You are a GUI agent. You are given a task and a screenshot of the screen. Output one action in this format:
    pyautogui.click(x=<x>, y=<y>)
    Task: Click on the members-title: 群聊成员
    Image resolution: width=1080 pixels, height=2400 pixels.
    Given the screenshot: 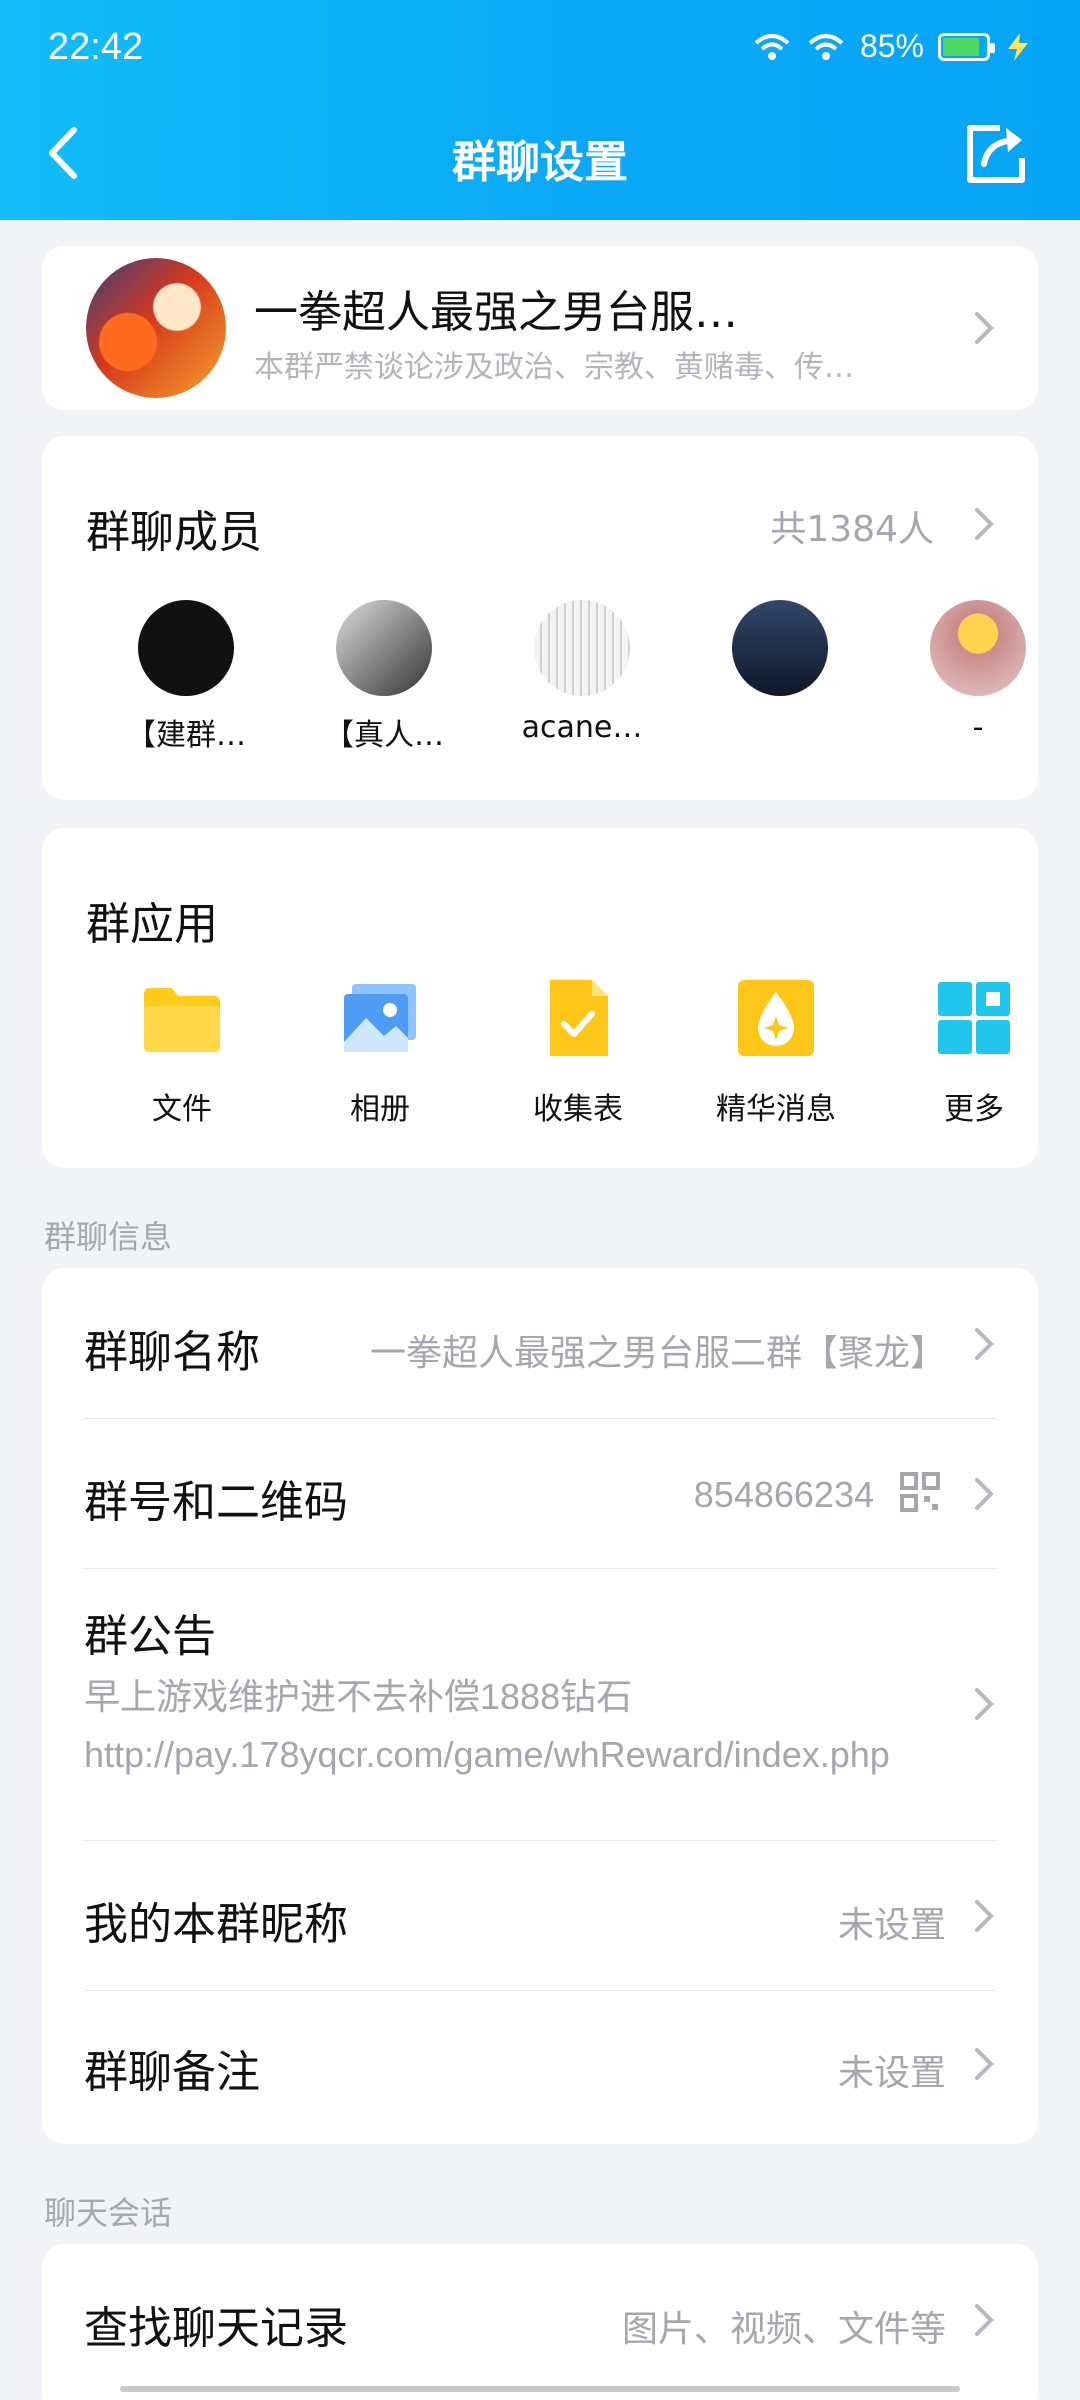 What is the action you would take?
    pyautogui.click(x=174, y=532)
    